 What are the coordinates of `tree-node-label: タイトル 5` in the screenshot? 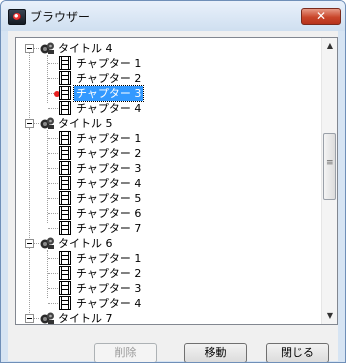 It's located at (85, 123).